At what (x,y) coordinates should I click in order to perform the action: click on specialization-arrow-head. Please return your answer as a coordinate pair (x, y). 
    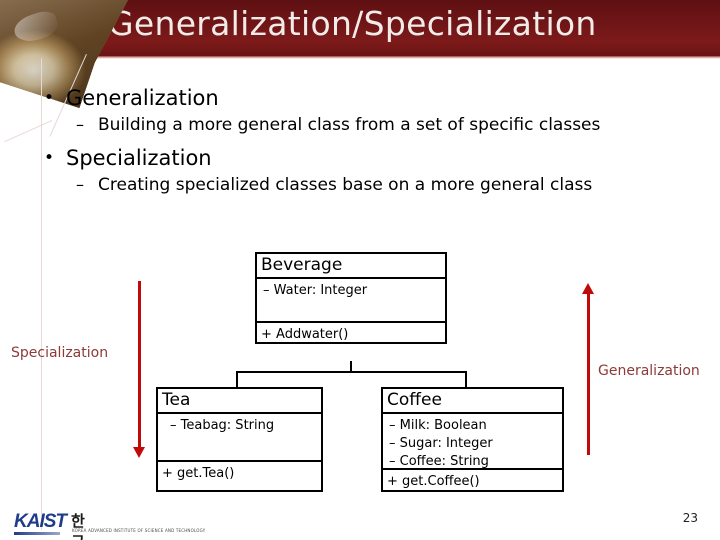
    Looking at the image, I should click on (139, 452).